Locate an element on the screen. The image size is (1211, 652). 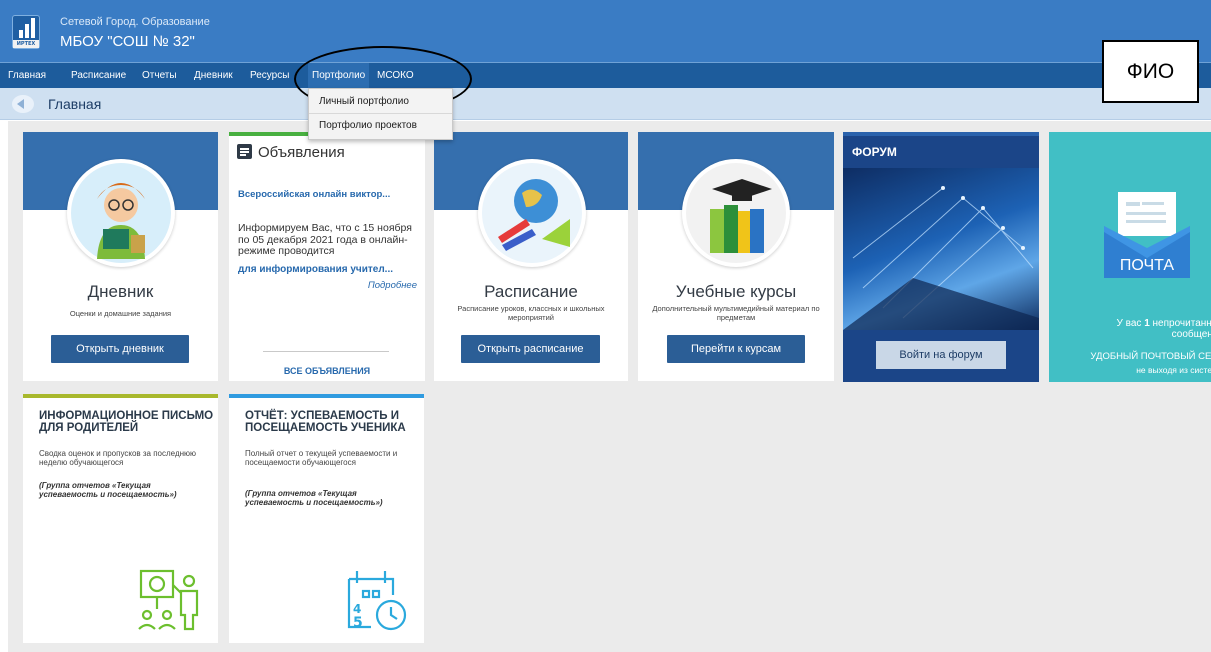
logo-brand-text: ИРТЕХ is located at coordinates (26, 44).